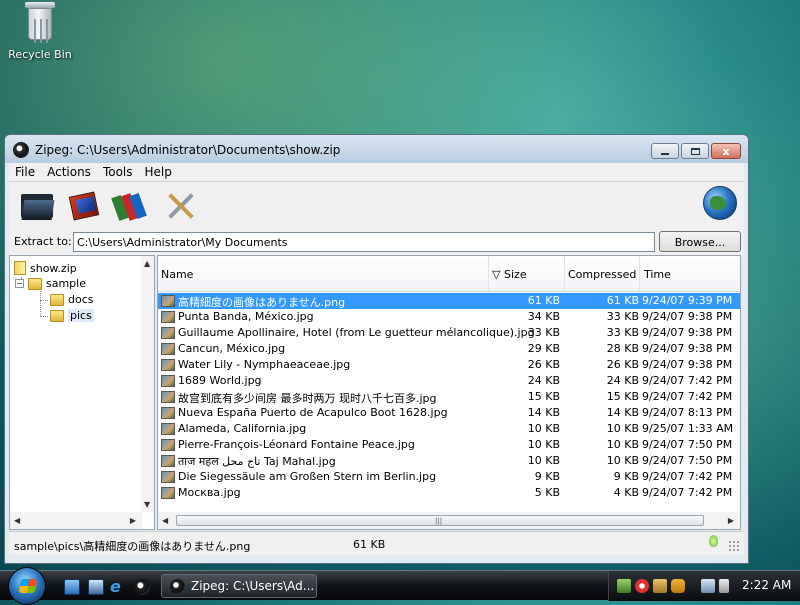 Image resolution: width=800 pixels, height=605 pixels. I want to click on extract-path-input, so click(364, 242).